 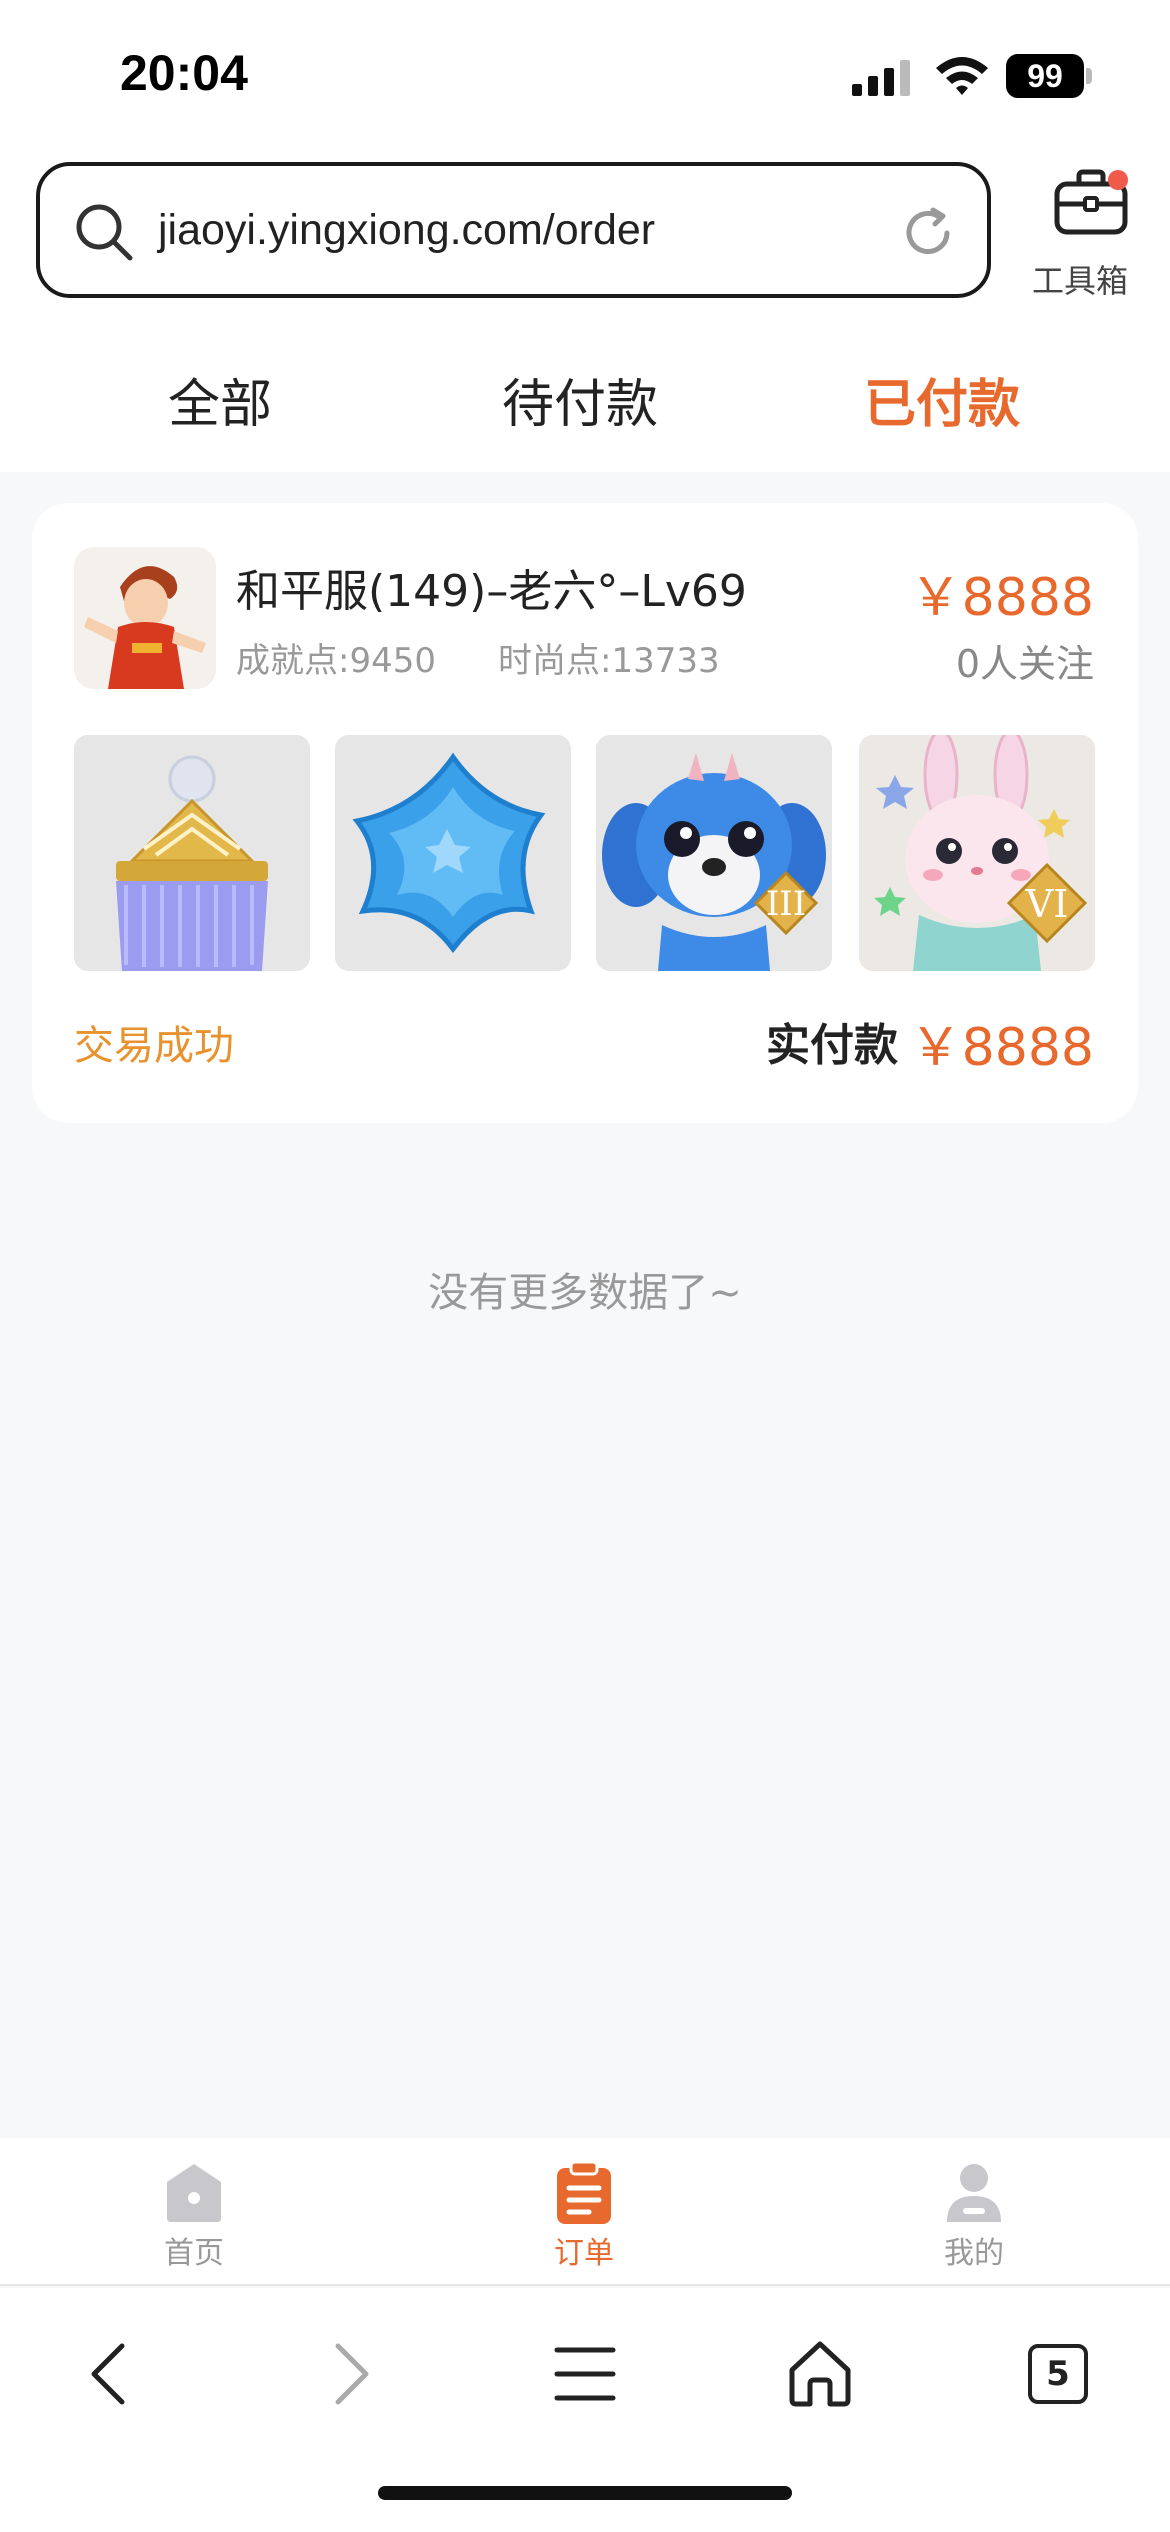 I want to click on pink-rabbit-pet-icon: VI, so click(x=977, y=853).